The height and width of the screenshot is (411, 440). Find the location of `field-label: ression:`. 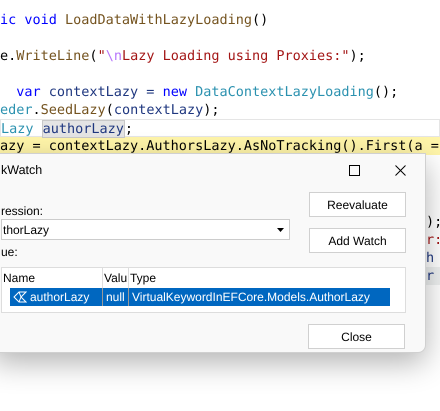

field-label: ression: is located at coordinates (22, 211).